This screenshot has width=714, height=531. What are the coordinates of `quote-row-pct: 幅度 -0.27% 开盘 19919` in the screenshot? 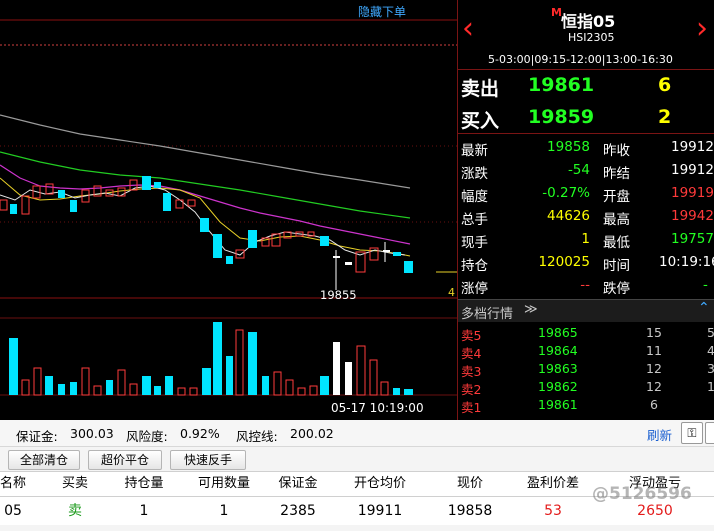 It's located at (586, 193).